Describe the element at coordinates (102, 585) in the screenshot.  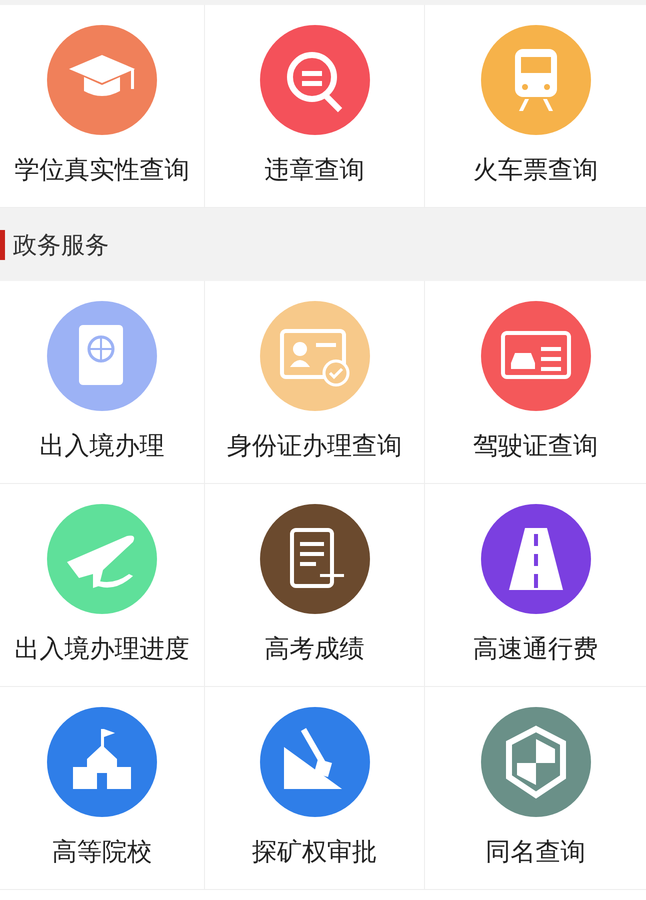
I see `service-tile: 出入境办理进度` at that location.